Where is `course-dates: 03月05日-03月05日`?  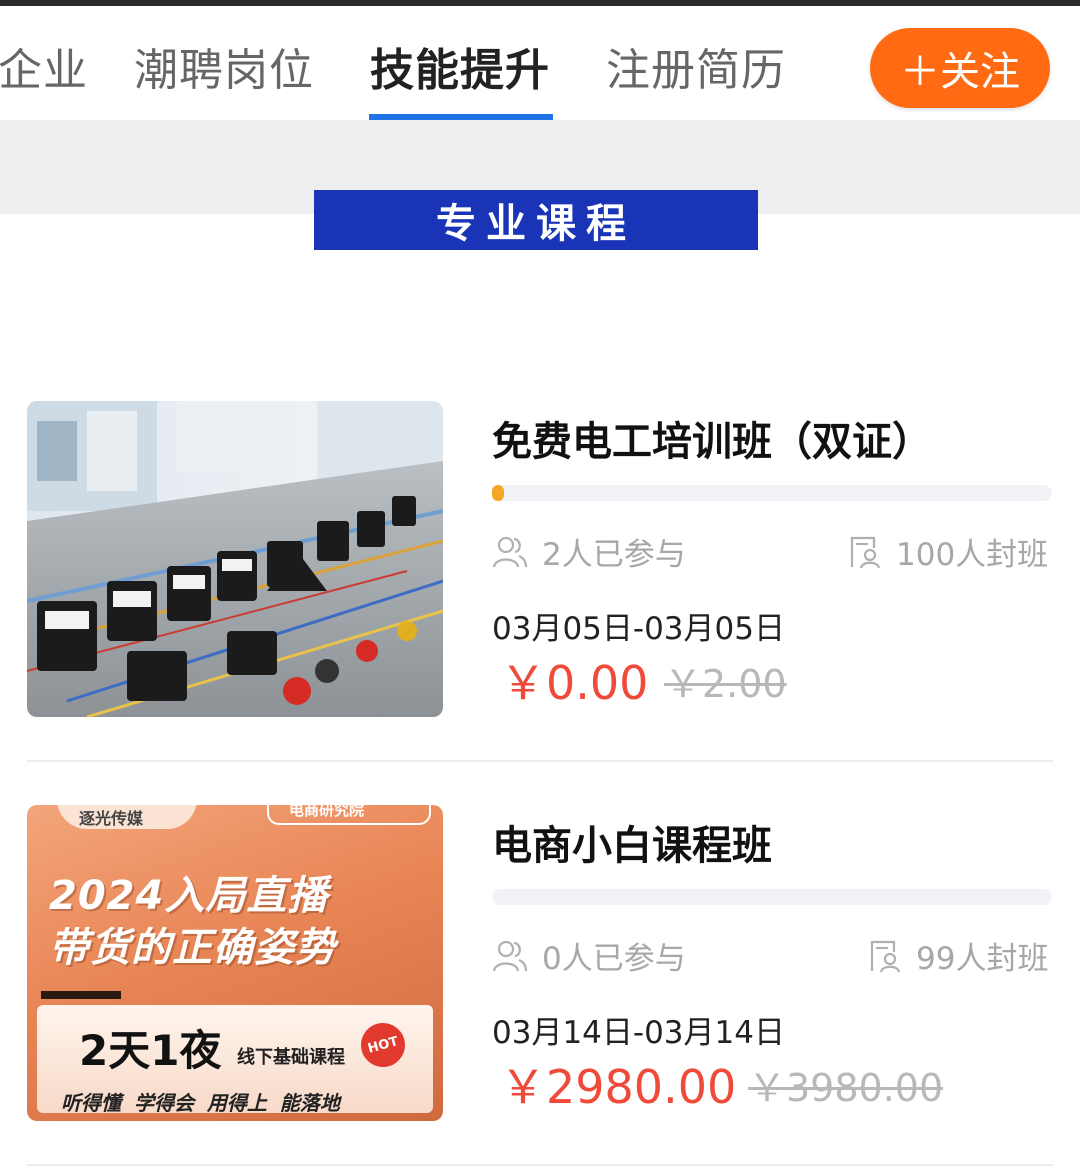 course-dates: 03月05日-03月05日 is located at coordinates (638, 629).